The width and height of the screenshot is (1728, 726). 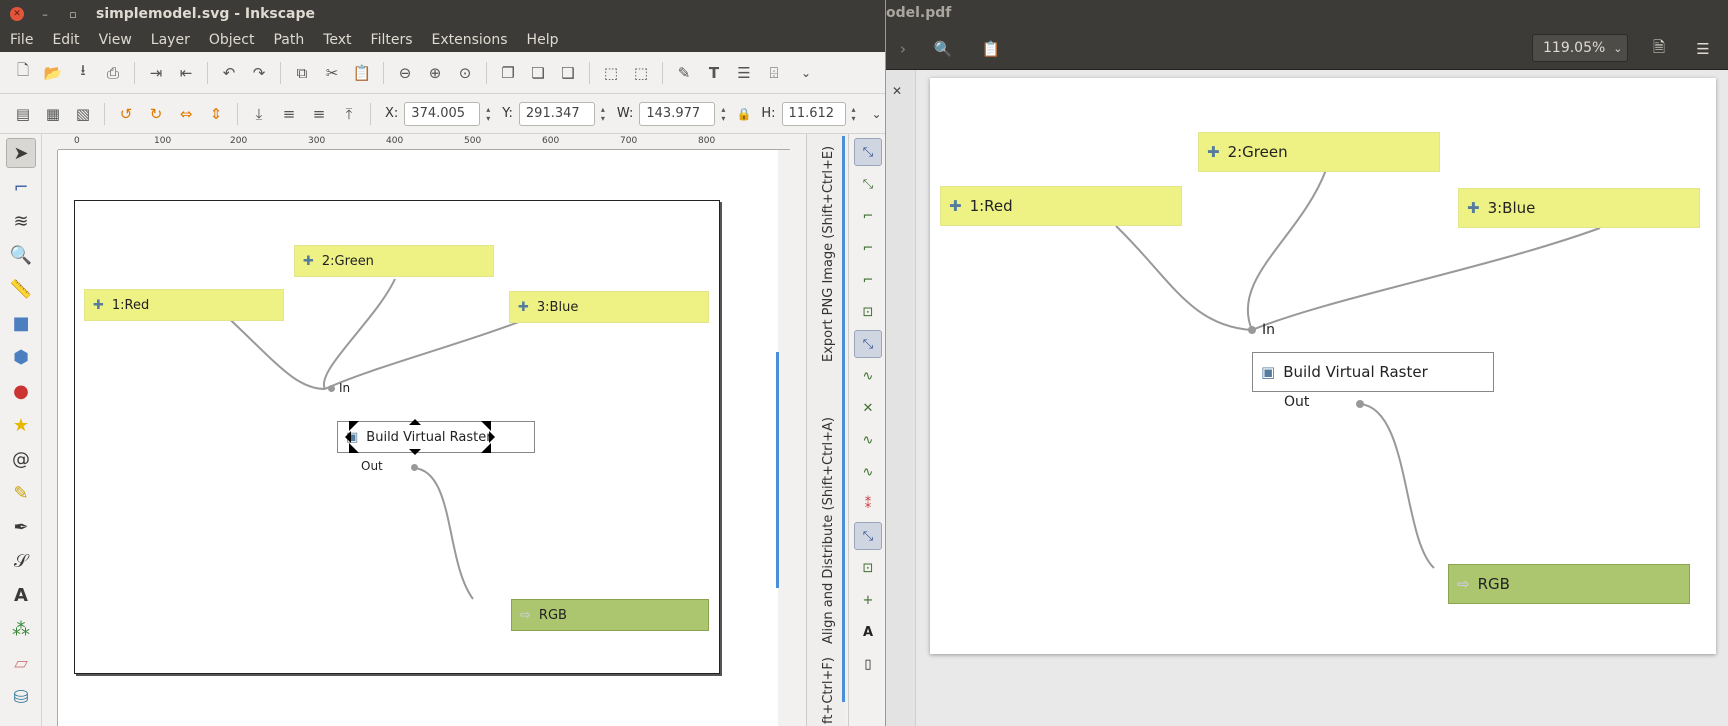 I want to click on maximize-window-button: ▫, so click(x=73, y=14).